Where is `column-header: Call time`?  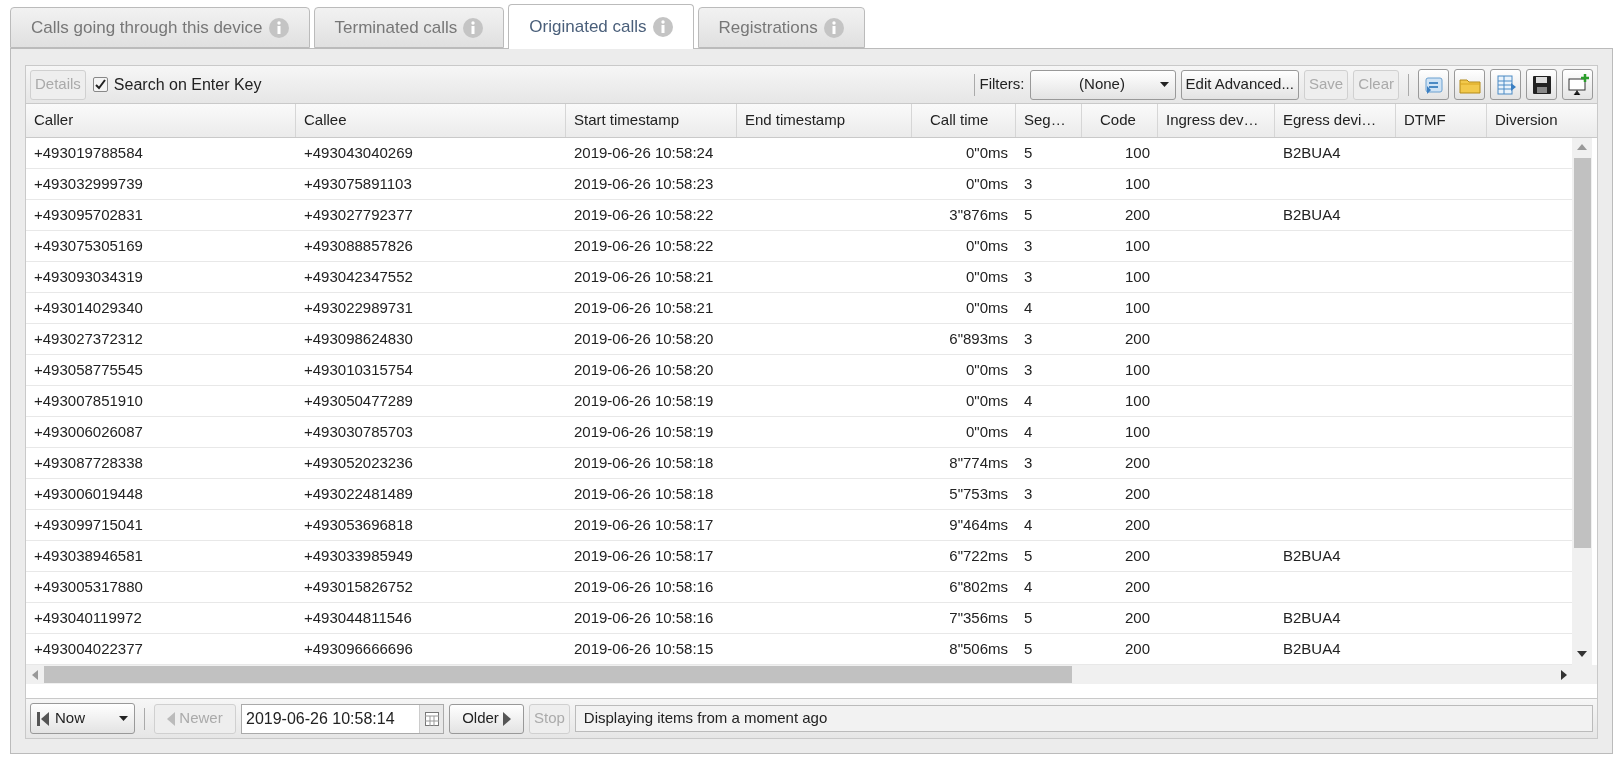
column-header: Call time is located at coordinates (964, 120).